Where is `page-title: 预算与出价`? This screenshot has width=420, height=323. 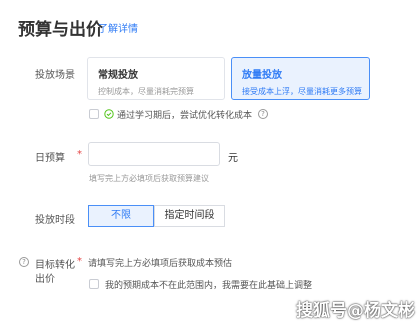 page-title: 预算与出价 is located at coordinates (60, 30).